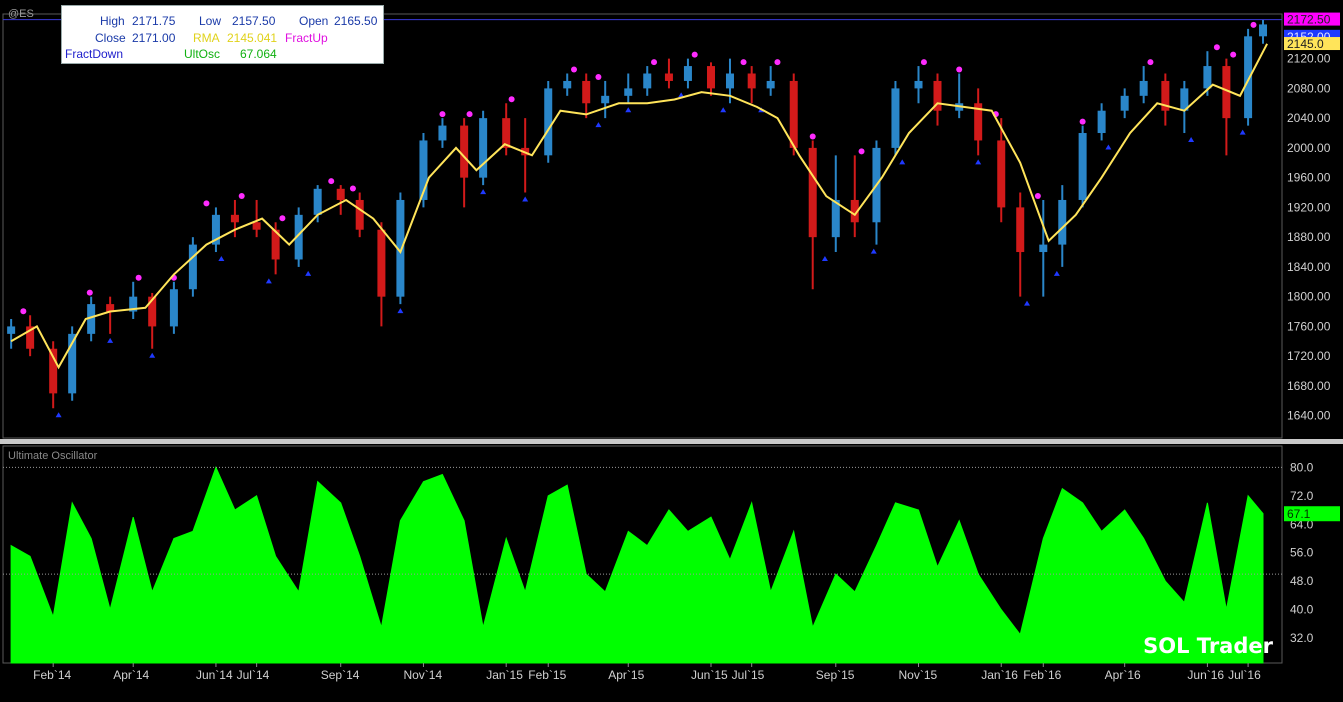 This screenshot has height=702, width=1343. What do you see at coordinates (1309, 148) in the screenshot?
I see `price-y-tick-label: 2000.00` at bounding box center [1309, 148].